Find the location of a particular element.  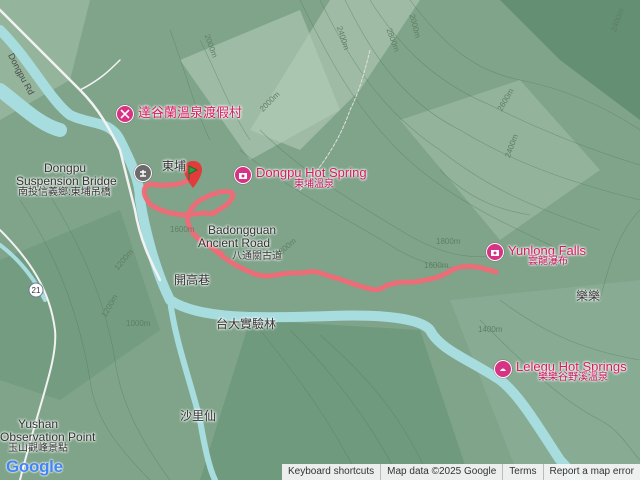

spa-icon is located at coordinates (503, 369).